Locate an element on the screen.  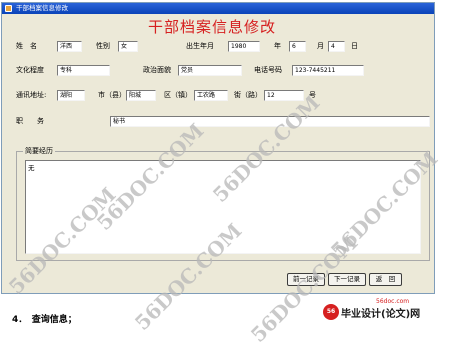
political-label: 政治面貌 is located at coordinates (157, 70).